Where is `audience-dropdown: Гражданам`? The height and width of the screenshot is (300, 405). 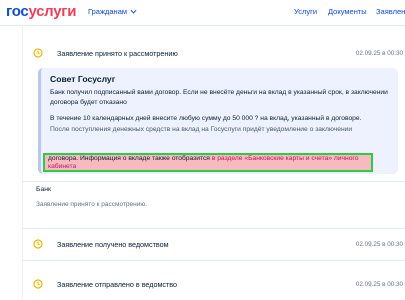 audience-dropdown: Гражданам is located at coordinates (112, 11).